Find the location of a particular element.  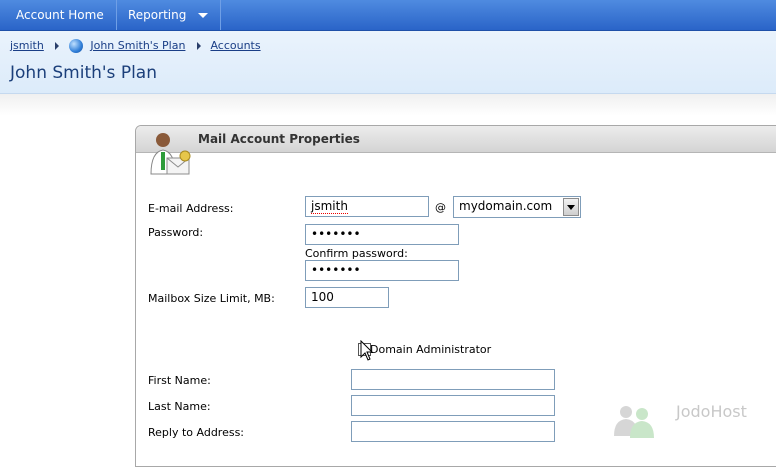

password-value: ••••••• is located at coordinates (336, 234).